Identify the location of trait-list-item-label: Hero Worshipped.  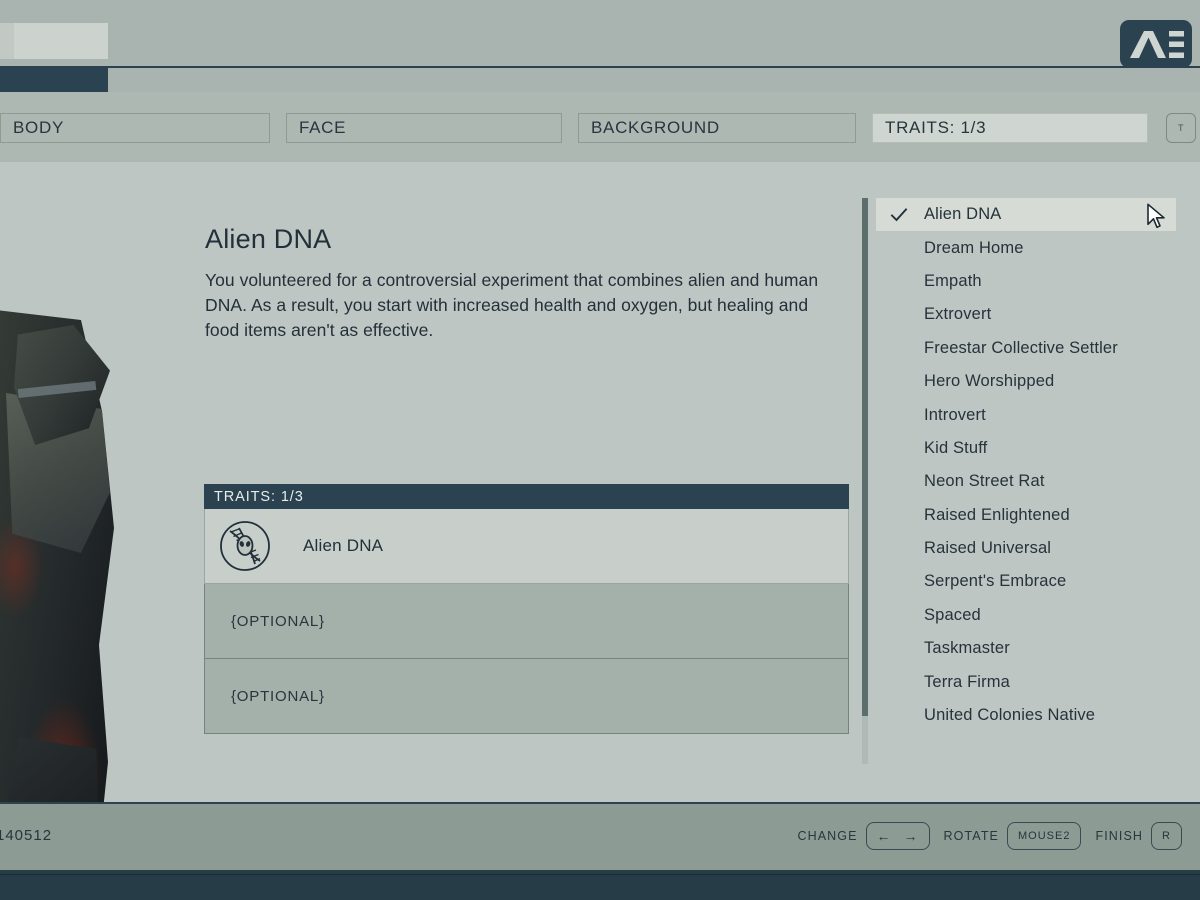
(989, 381).